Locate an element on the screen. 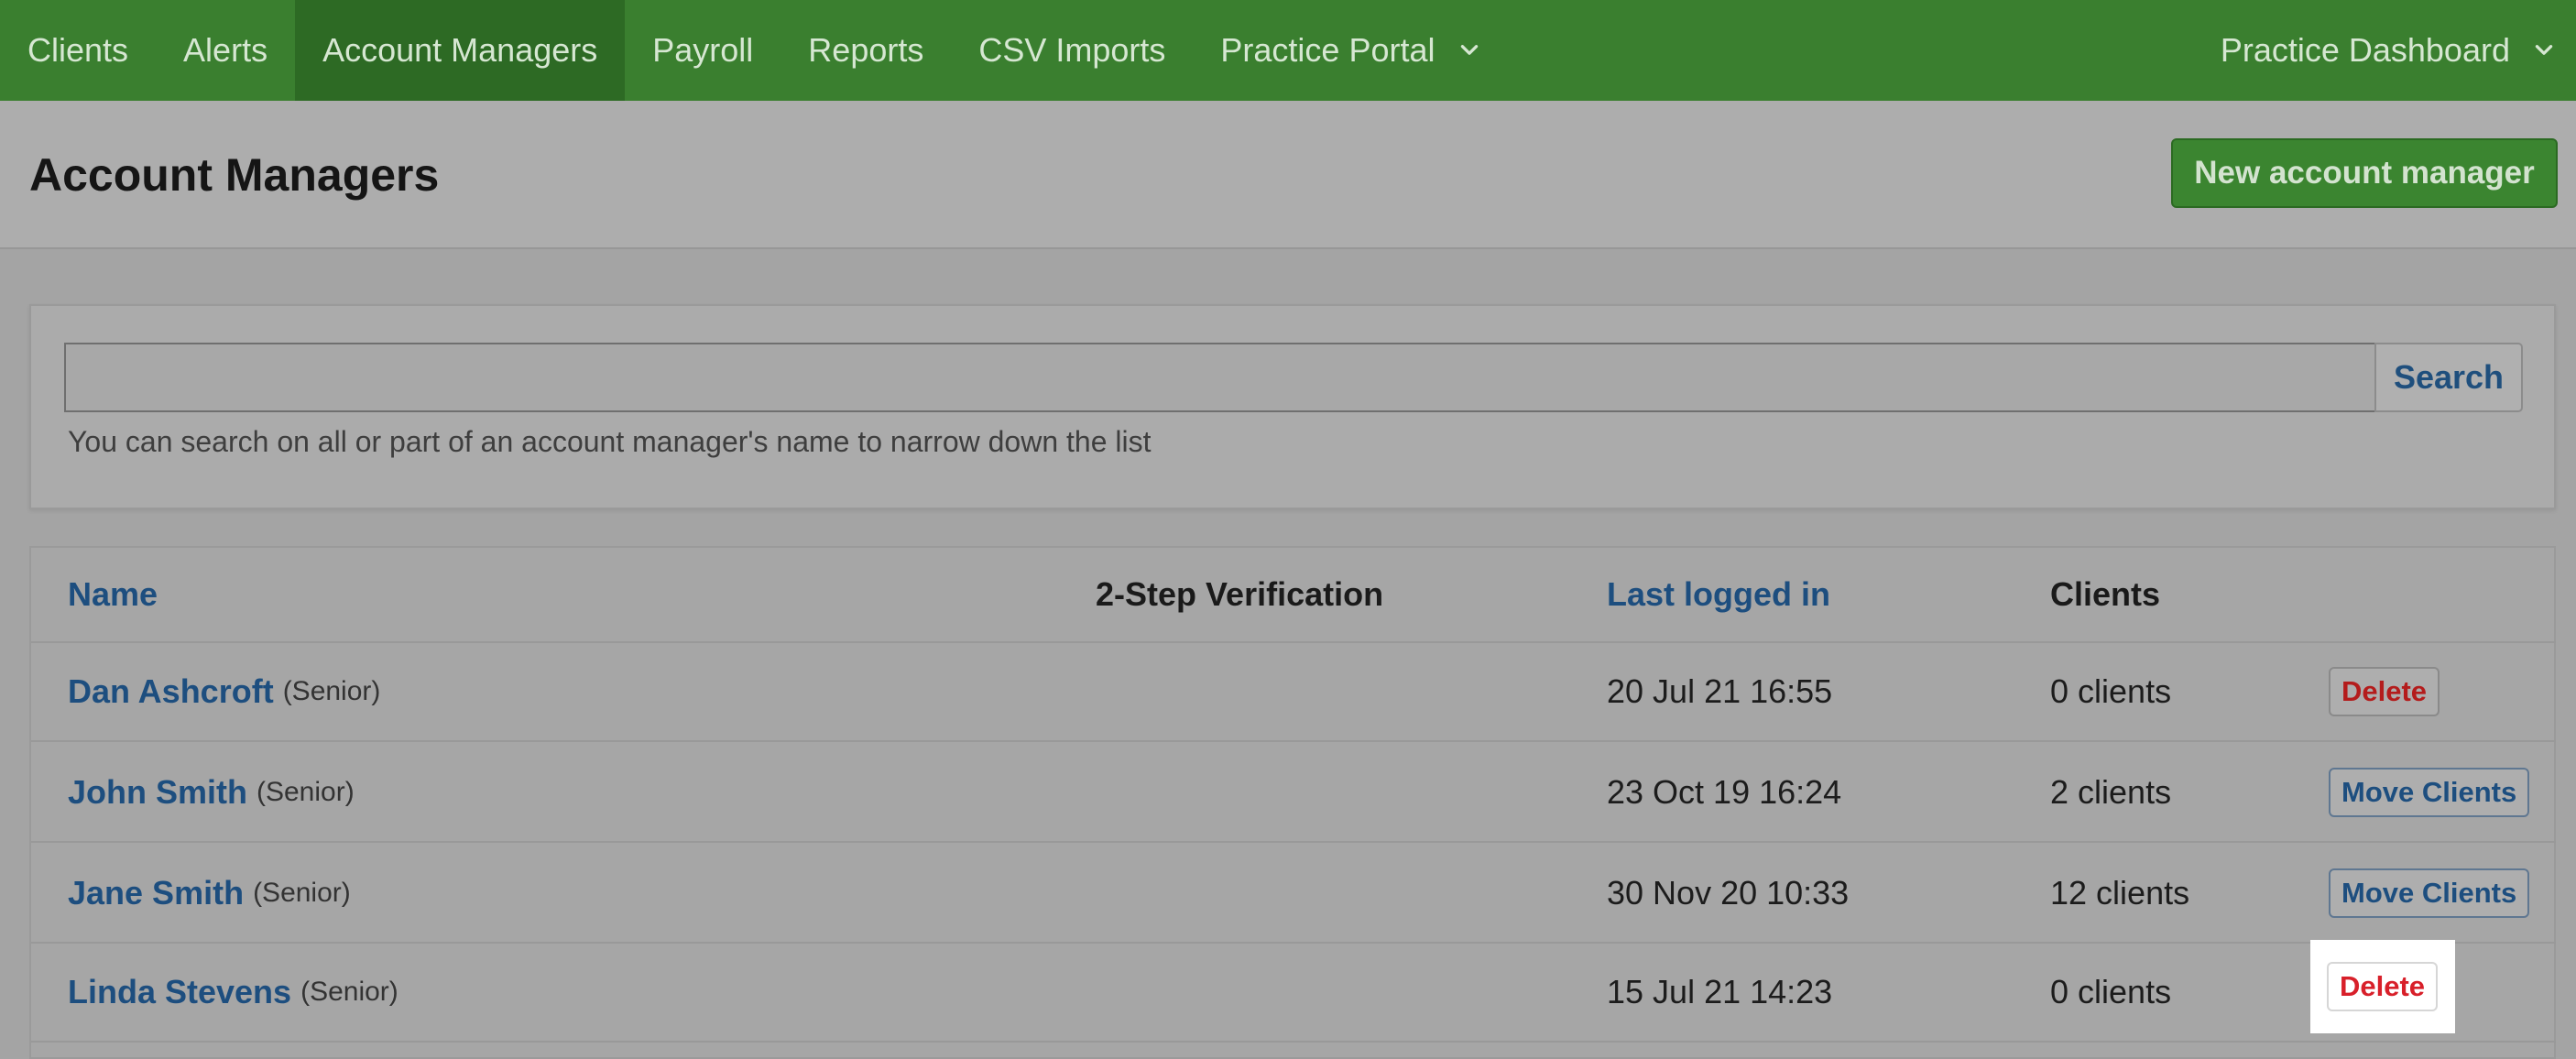  search-button: Search is located at coordinates (2449, 377).